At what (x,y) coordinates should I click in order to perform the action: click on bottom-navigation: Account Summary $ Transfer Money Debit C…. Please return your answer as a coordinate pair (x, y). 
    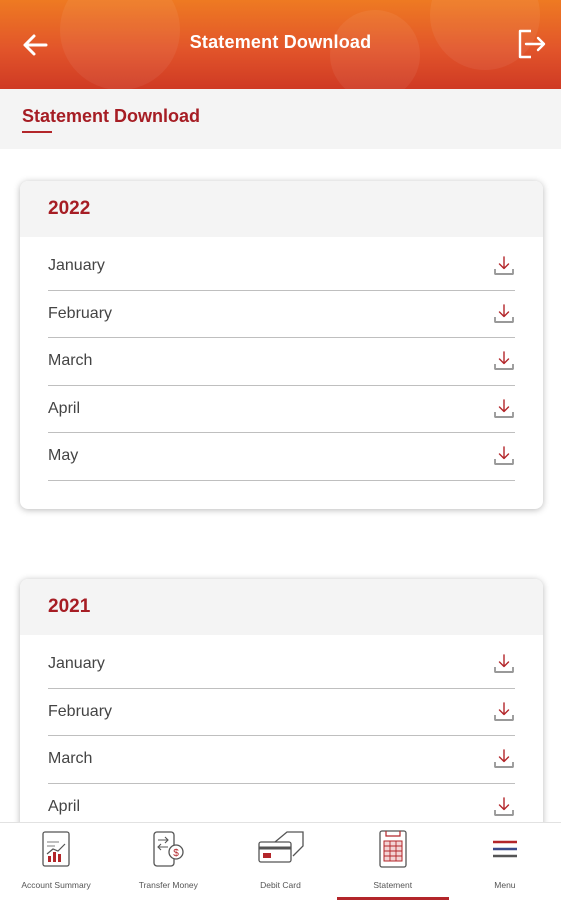
    Looking at the image, I should click on (280, 861).